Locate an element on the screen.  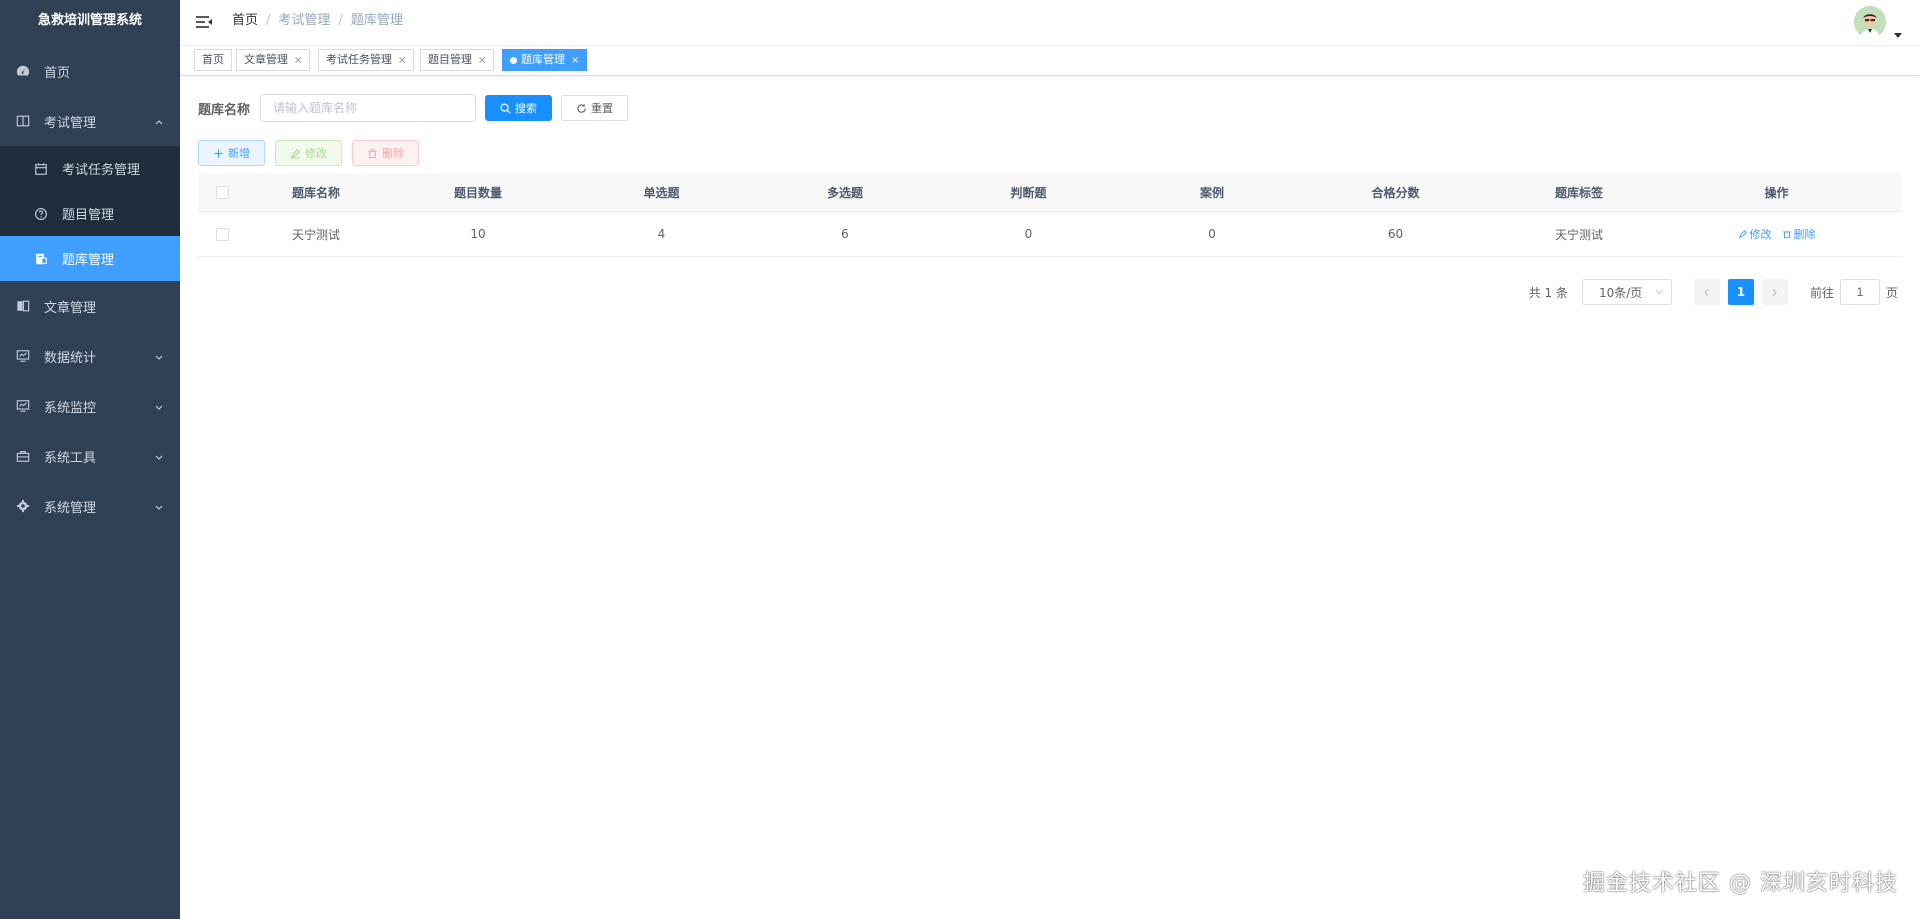
breadcrumb: 首页 / 考试管理 / 题库管理 is located at coordinates (317, 21).